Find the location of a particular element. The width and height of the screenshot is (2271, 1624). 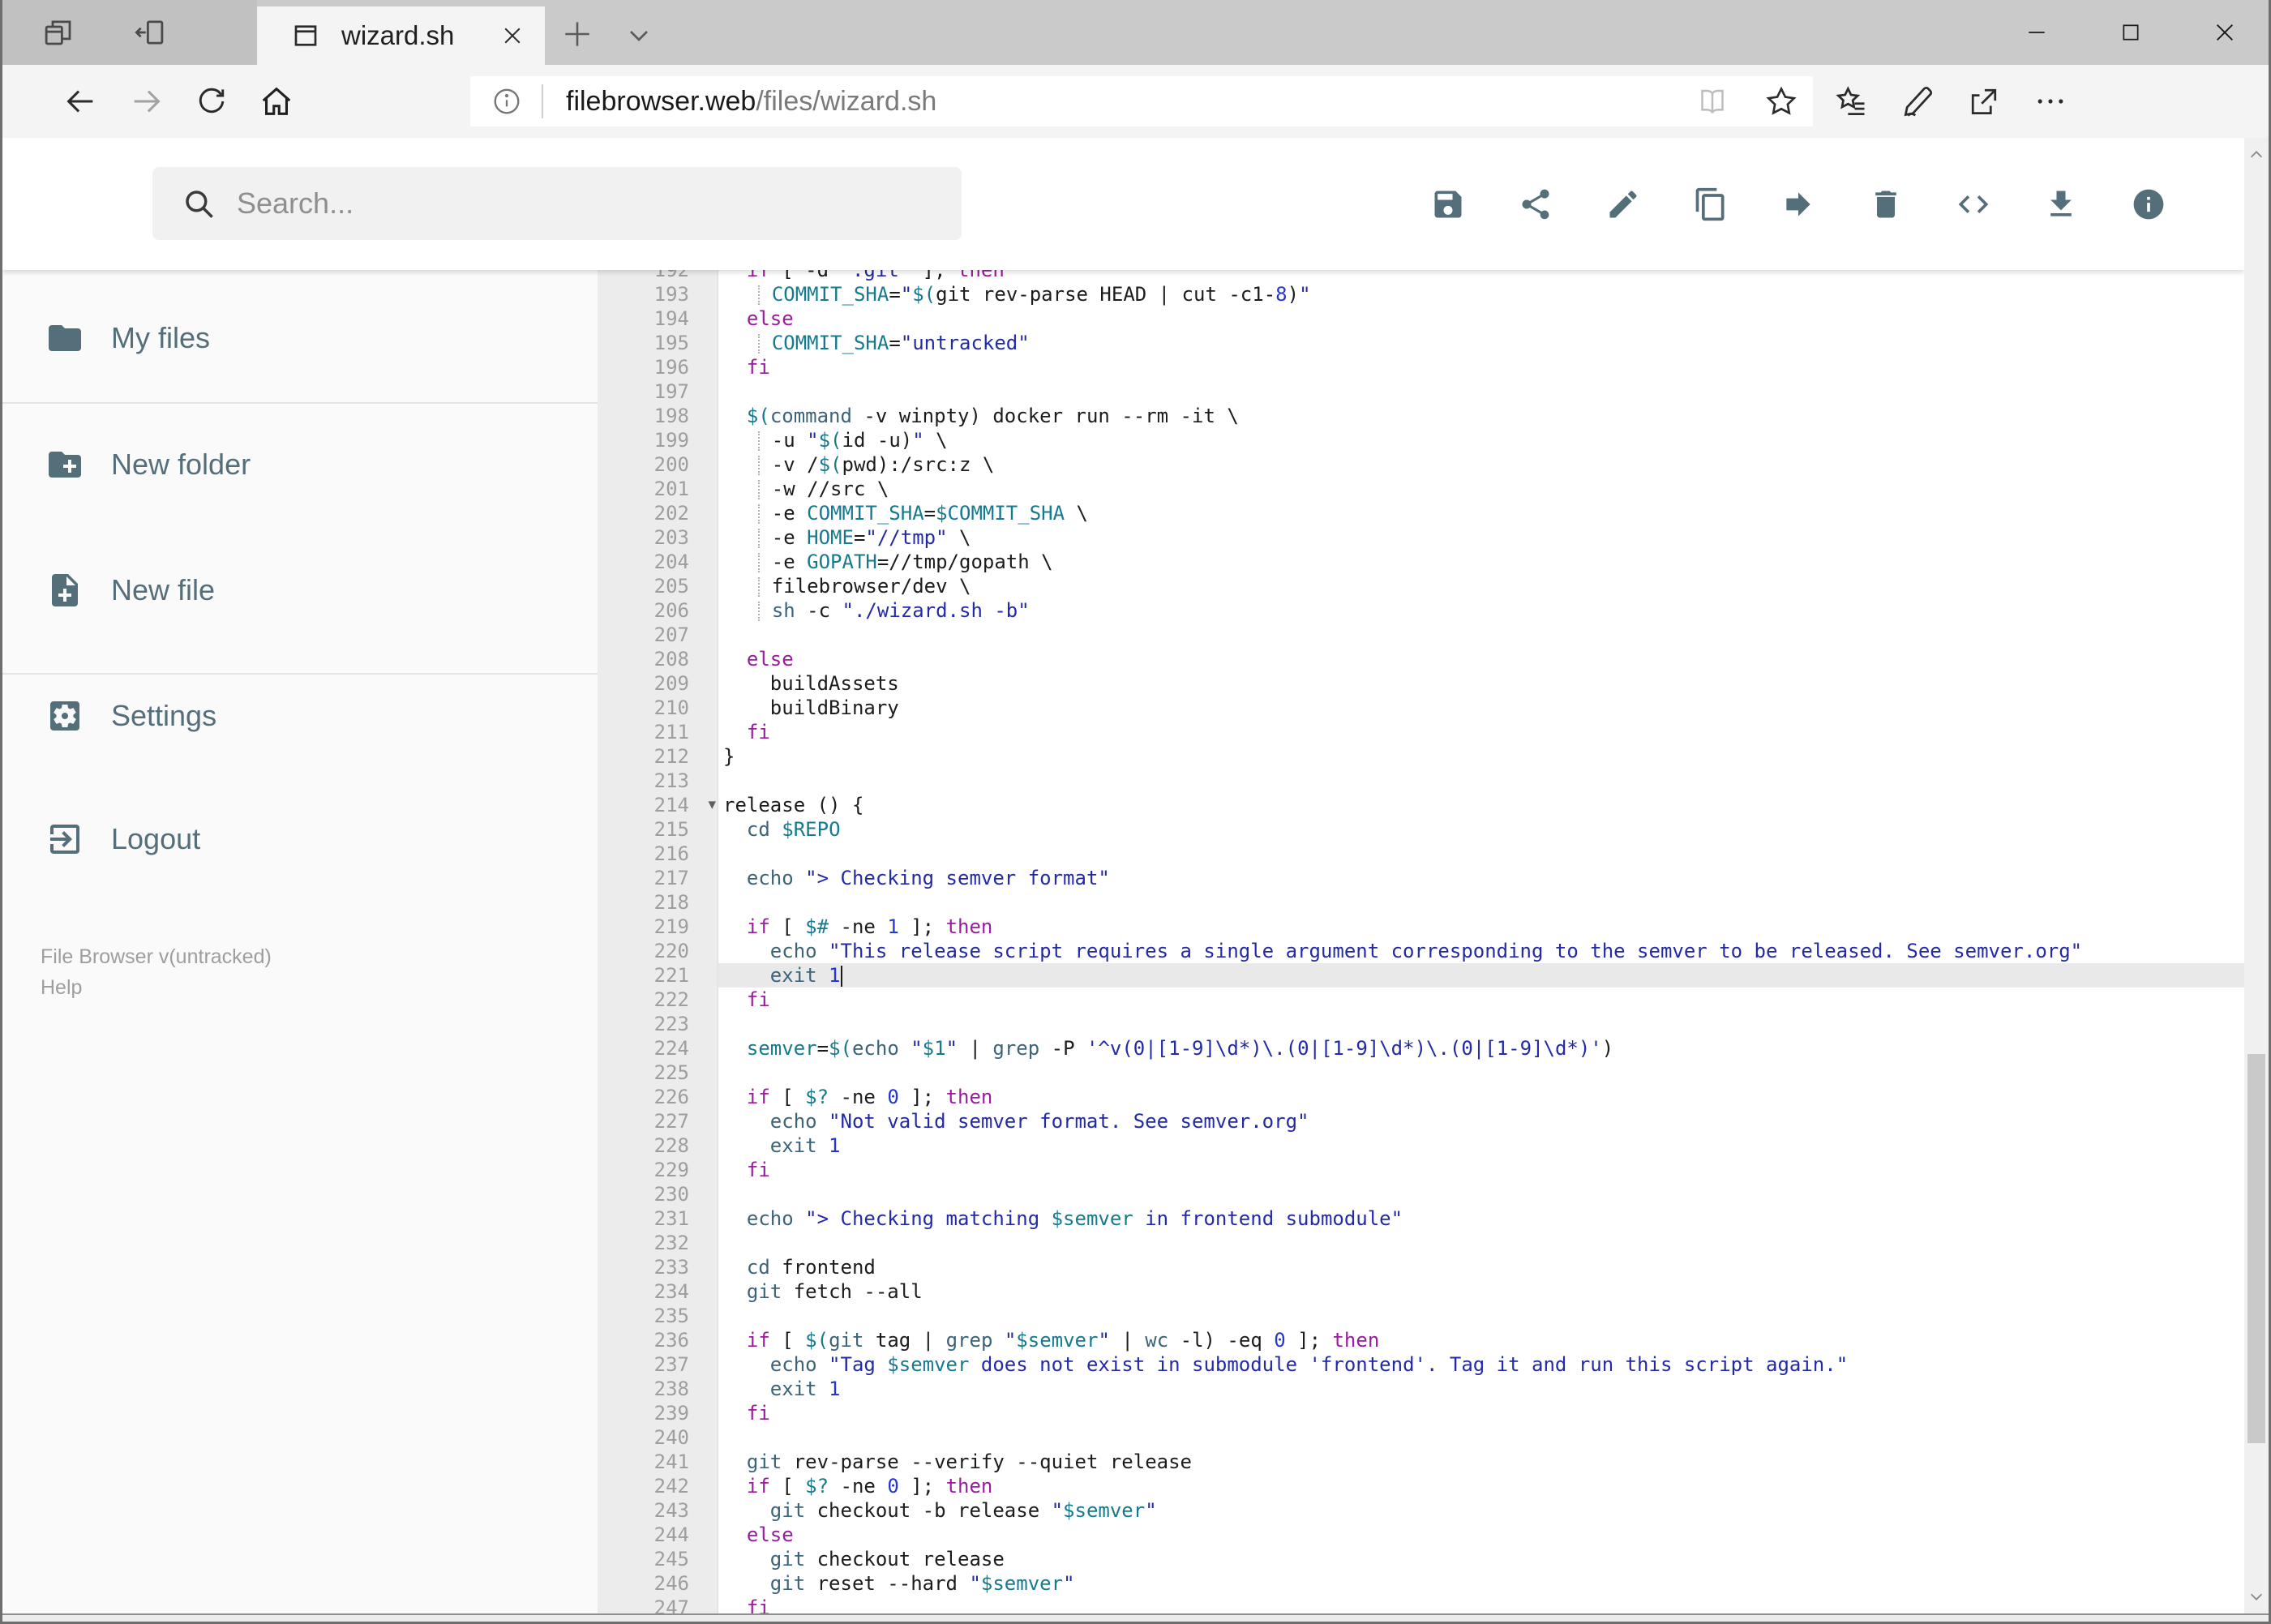

home-icon is located at coordinates (276, 101).